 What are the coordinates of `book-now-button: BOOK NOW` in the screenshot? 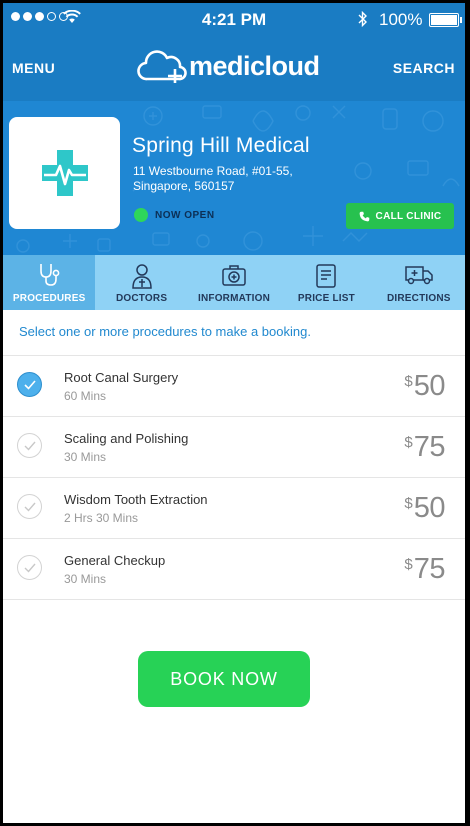 It's located at (224, 679).